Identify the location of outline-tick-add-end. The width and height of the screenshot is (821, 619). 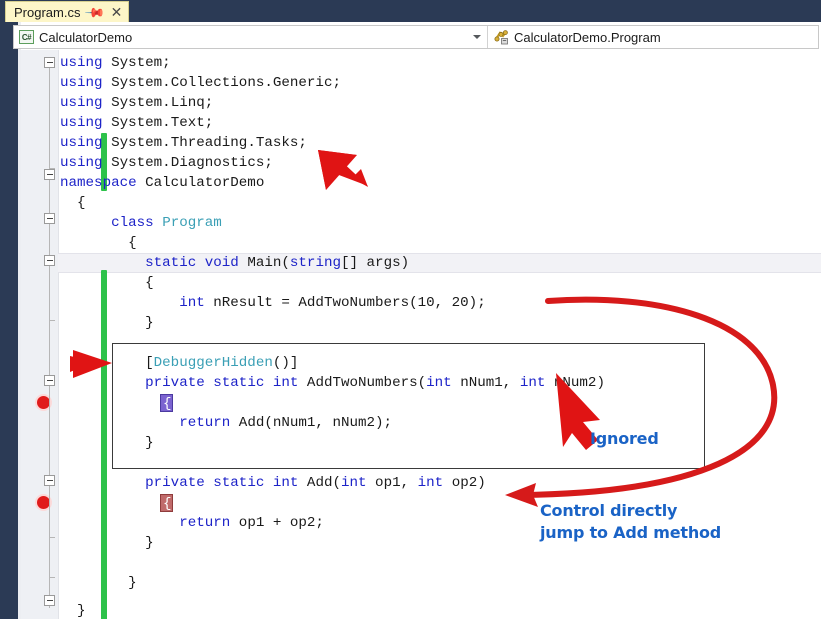
(52, 537).